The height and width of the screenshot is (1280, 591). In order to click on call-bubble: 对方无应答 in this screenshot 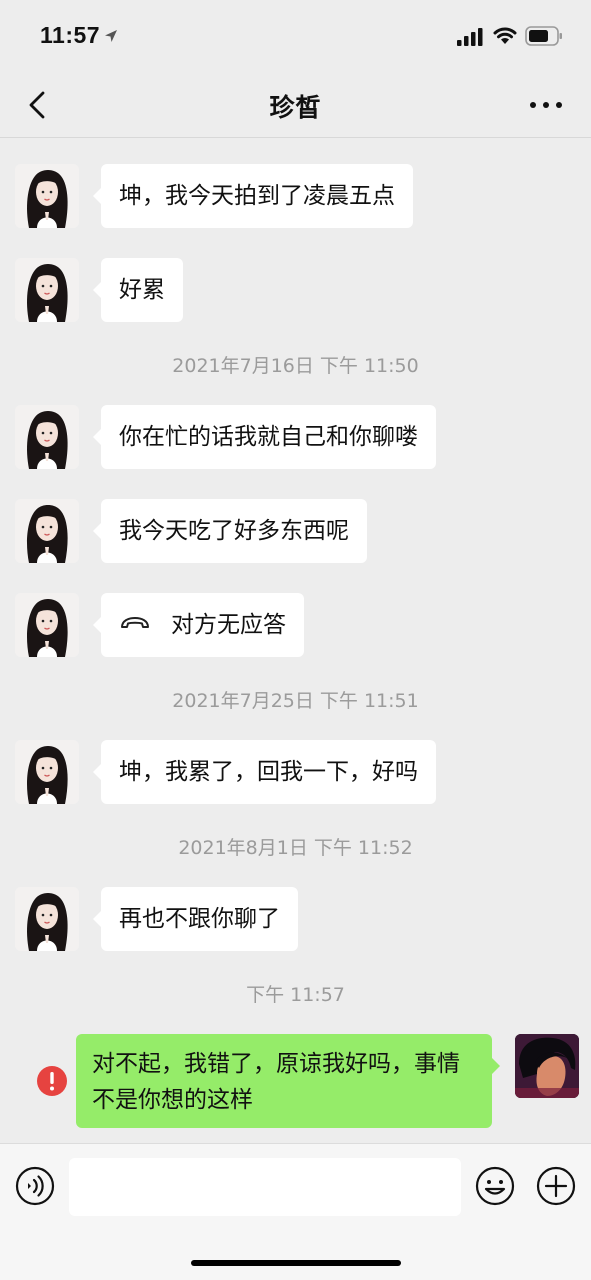, I will do `click(198, 625)`.